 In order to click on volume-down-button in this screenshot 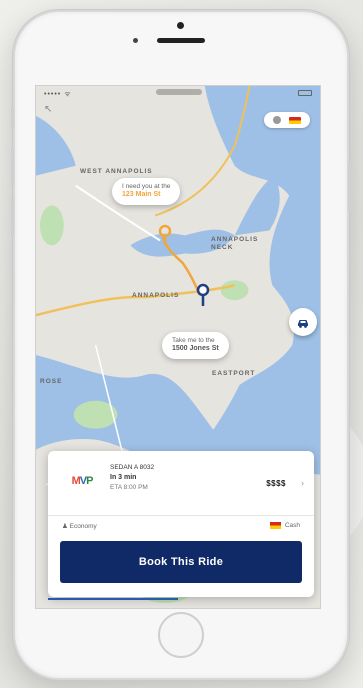, I will do `click(12, 217)`.